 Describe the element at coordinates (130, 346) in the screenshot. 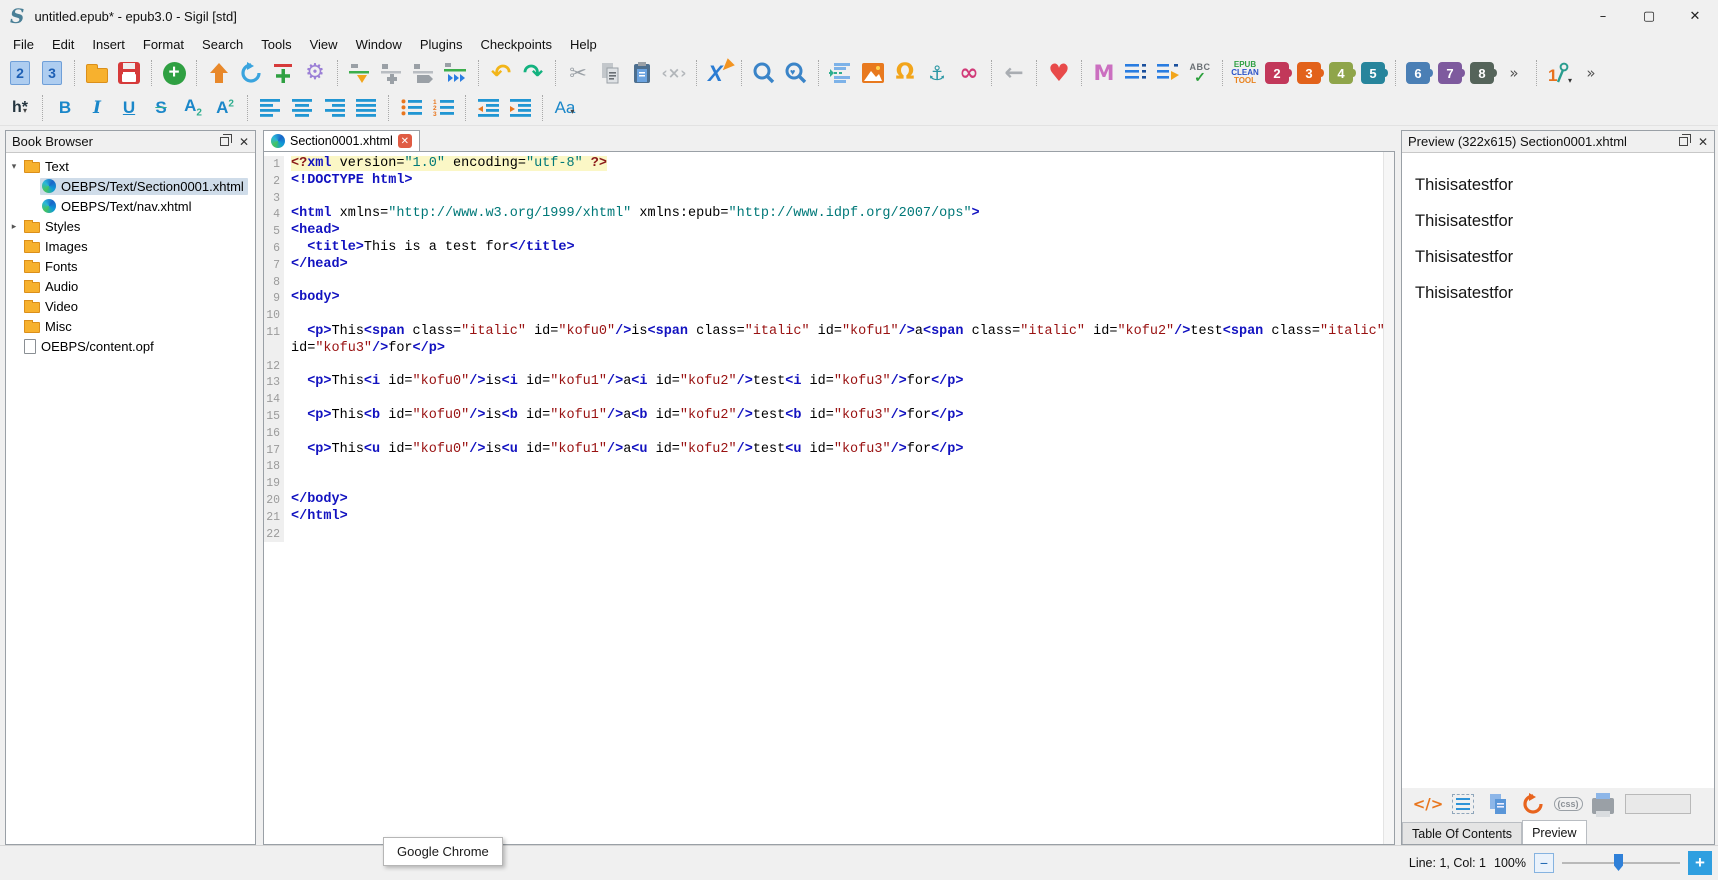

I see `tree-item-oebps-content-opf: OEBPS/content.opf` at that location.